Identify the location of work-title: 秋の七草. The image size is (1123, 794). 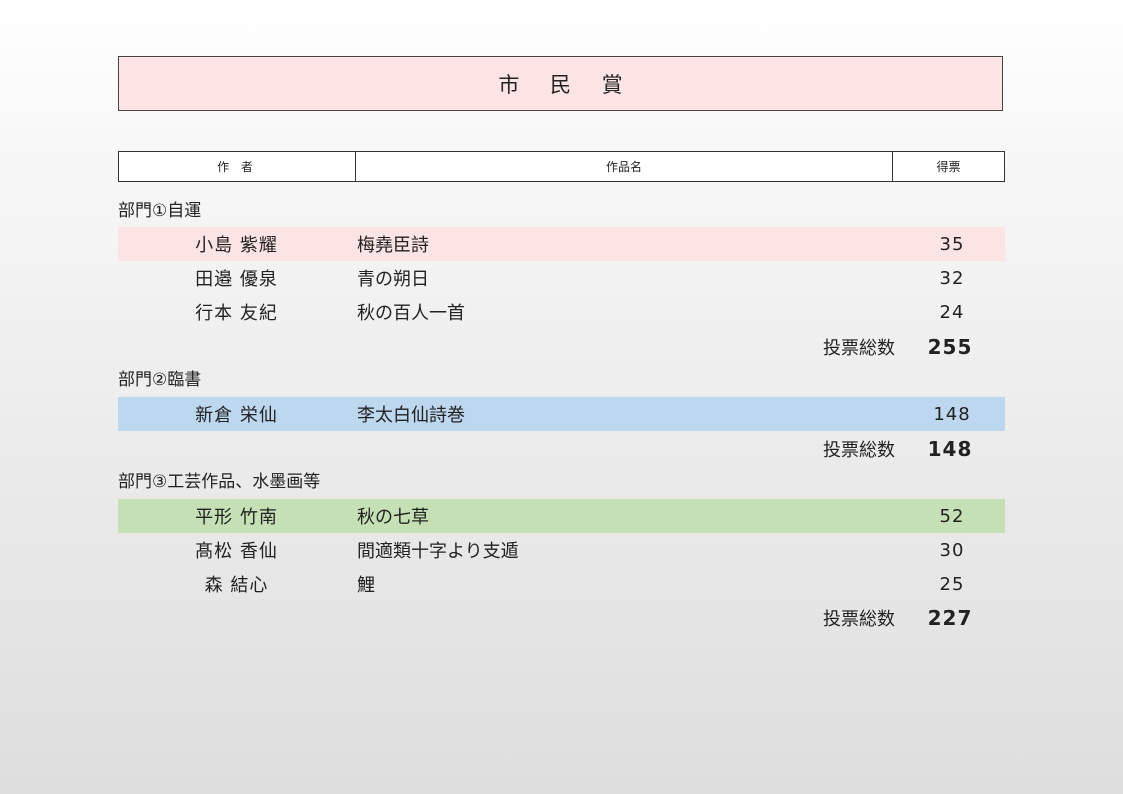
(393, 517).